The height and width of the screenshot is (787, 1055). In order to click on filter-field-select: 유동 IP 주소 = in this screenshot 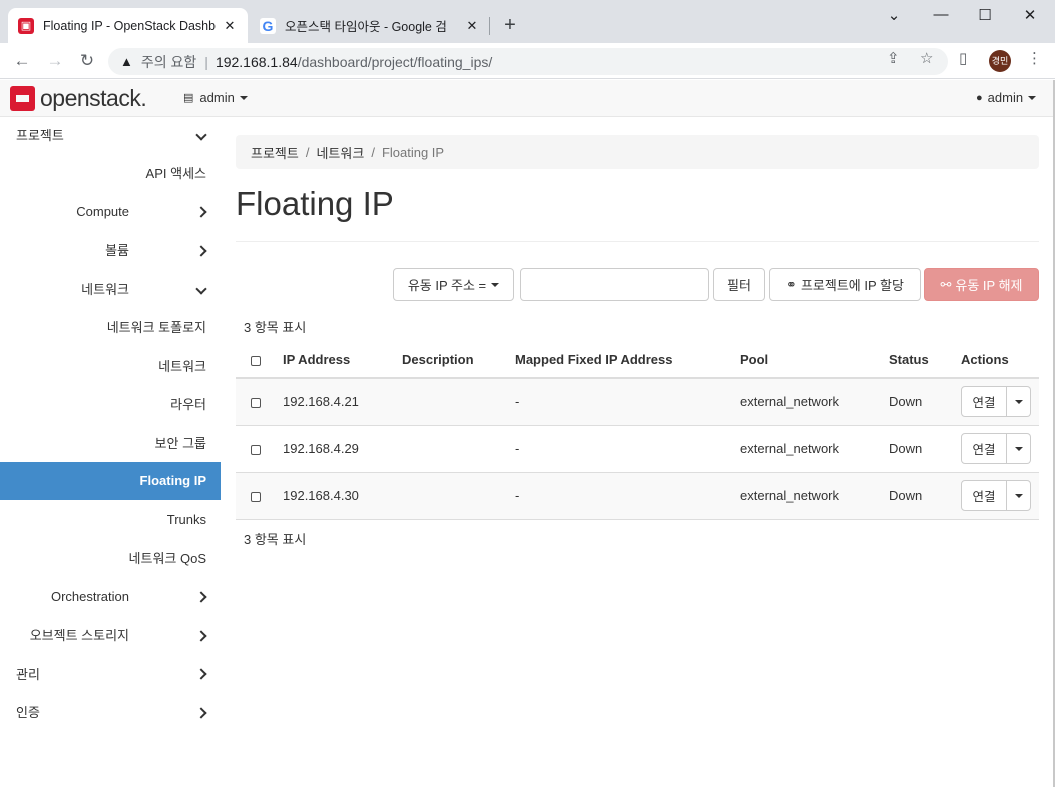, I will do `click(453, 284)`.